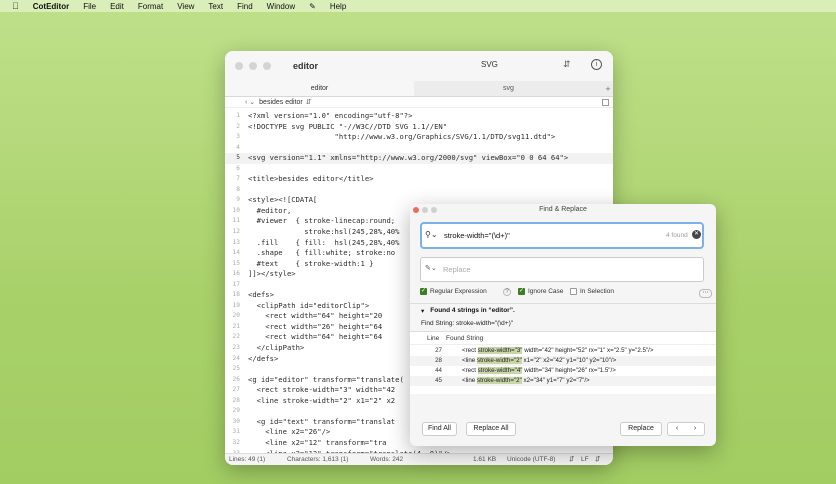 The height and width of the screenshot is (484, 836). I want to click on ignore-case-option: ✓ Ignore Case, so click(540, 291).